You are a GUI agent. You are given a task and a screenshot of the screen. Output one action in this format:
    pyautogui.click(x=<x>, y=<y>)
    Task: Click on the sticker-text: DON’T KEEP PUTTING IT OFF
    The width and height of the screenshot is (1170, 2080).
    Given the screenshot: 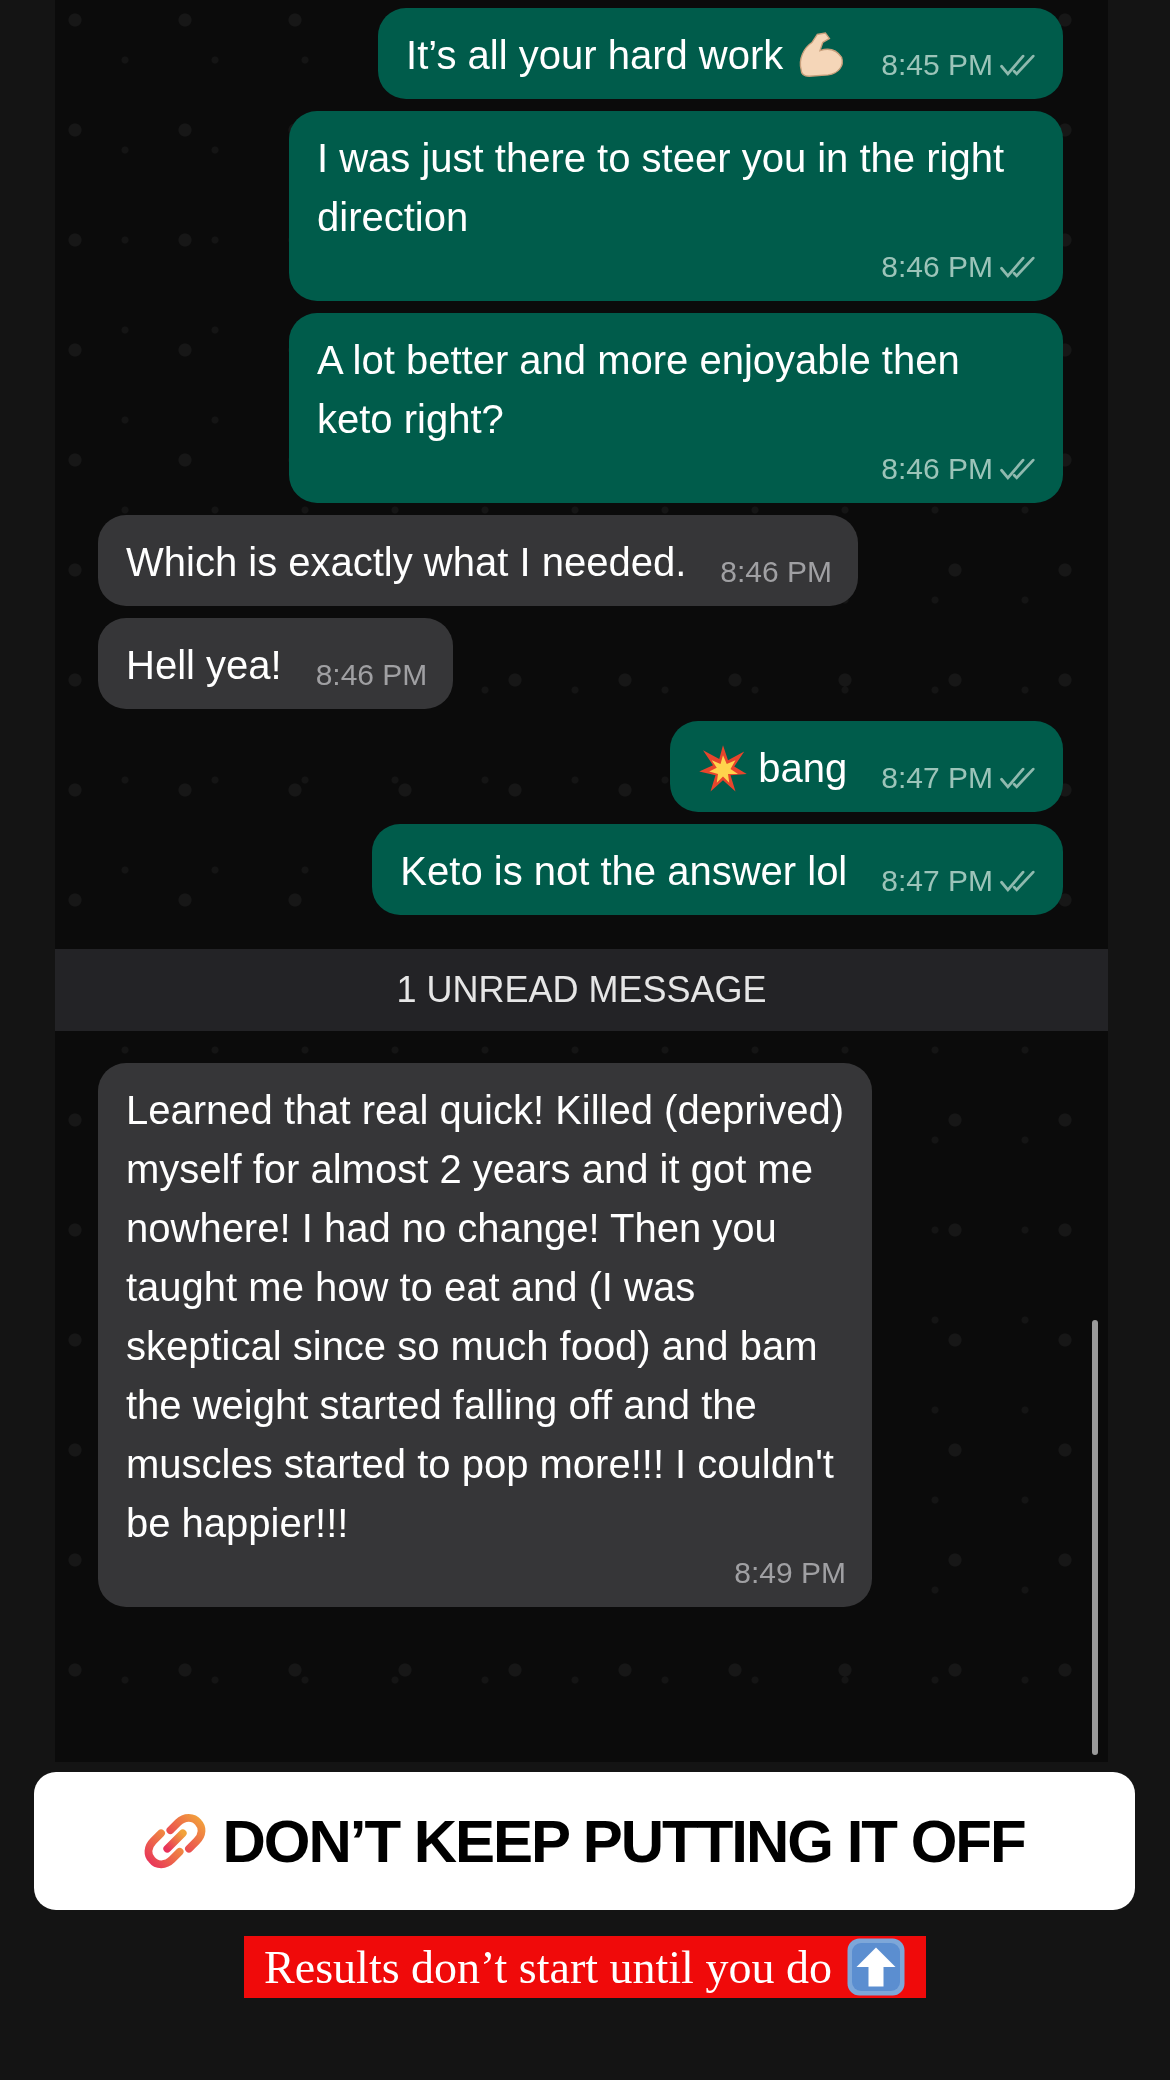 What is the action you would take?
    pyautogui.click(x=623, y=1841)
    